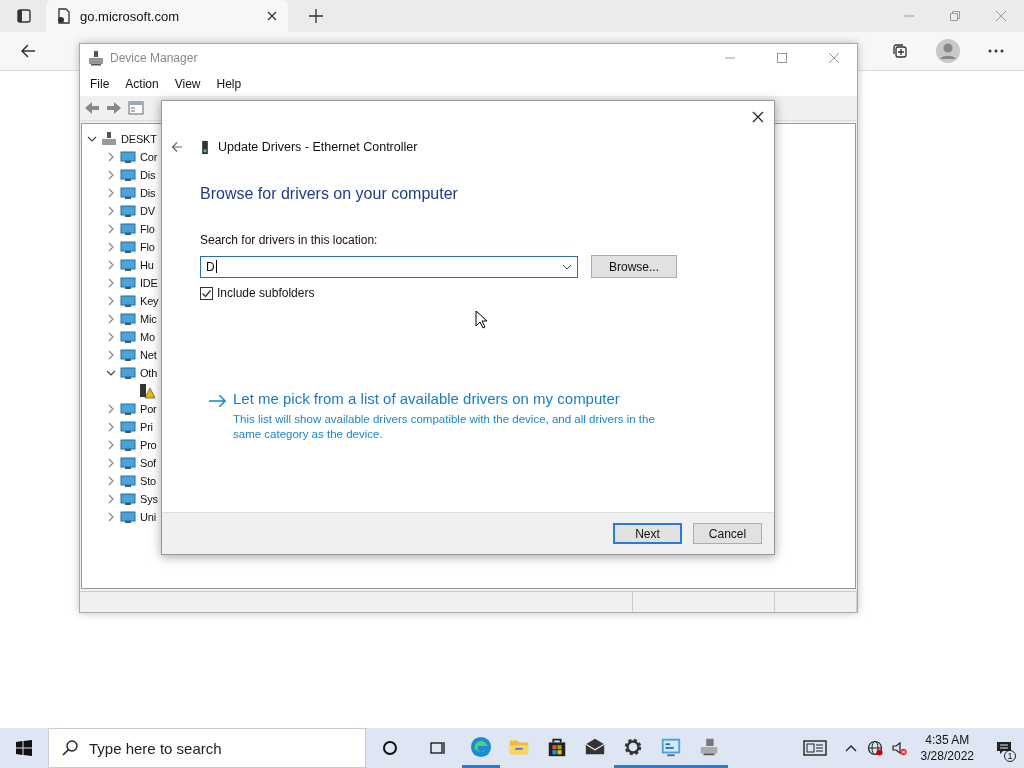 This screenshot has height=768, width=1024. I want to click on tree-label: Pri, so click(146, 427).